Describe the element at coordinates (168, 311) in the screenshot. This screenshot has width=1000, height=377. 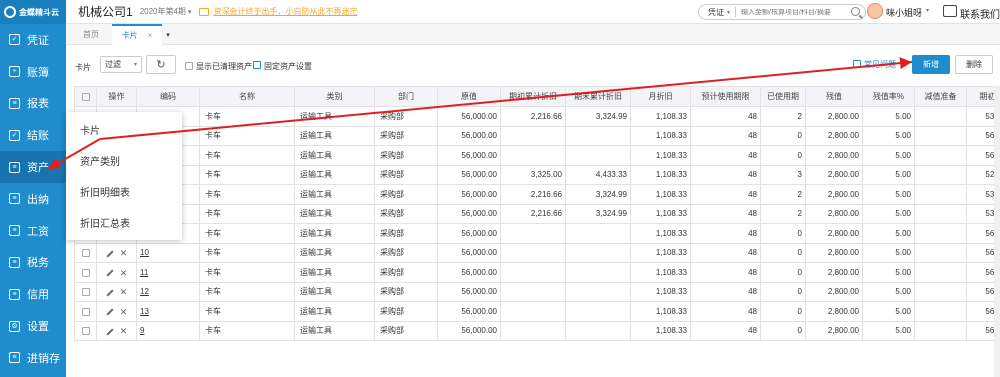
I see `code-cell: 13` at that location.